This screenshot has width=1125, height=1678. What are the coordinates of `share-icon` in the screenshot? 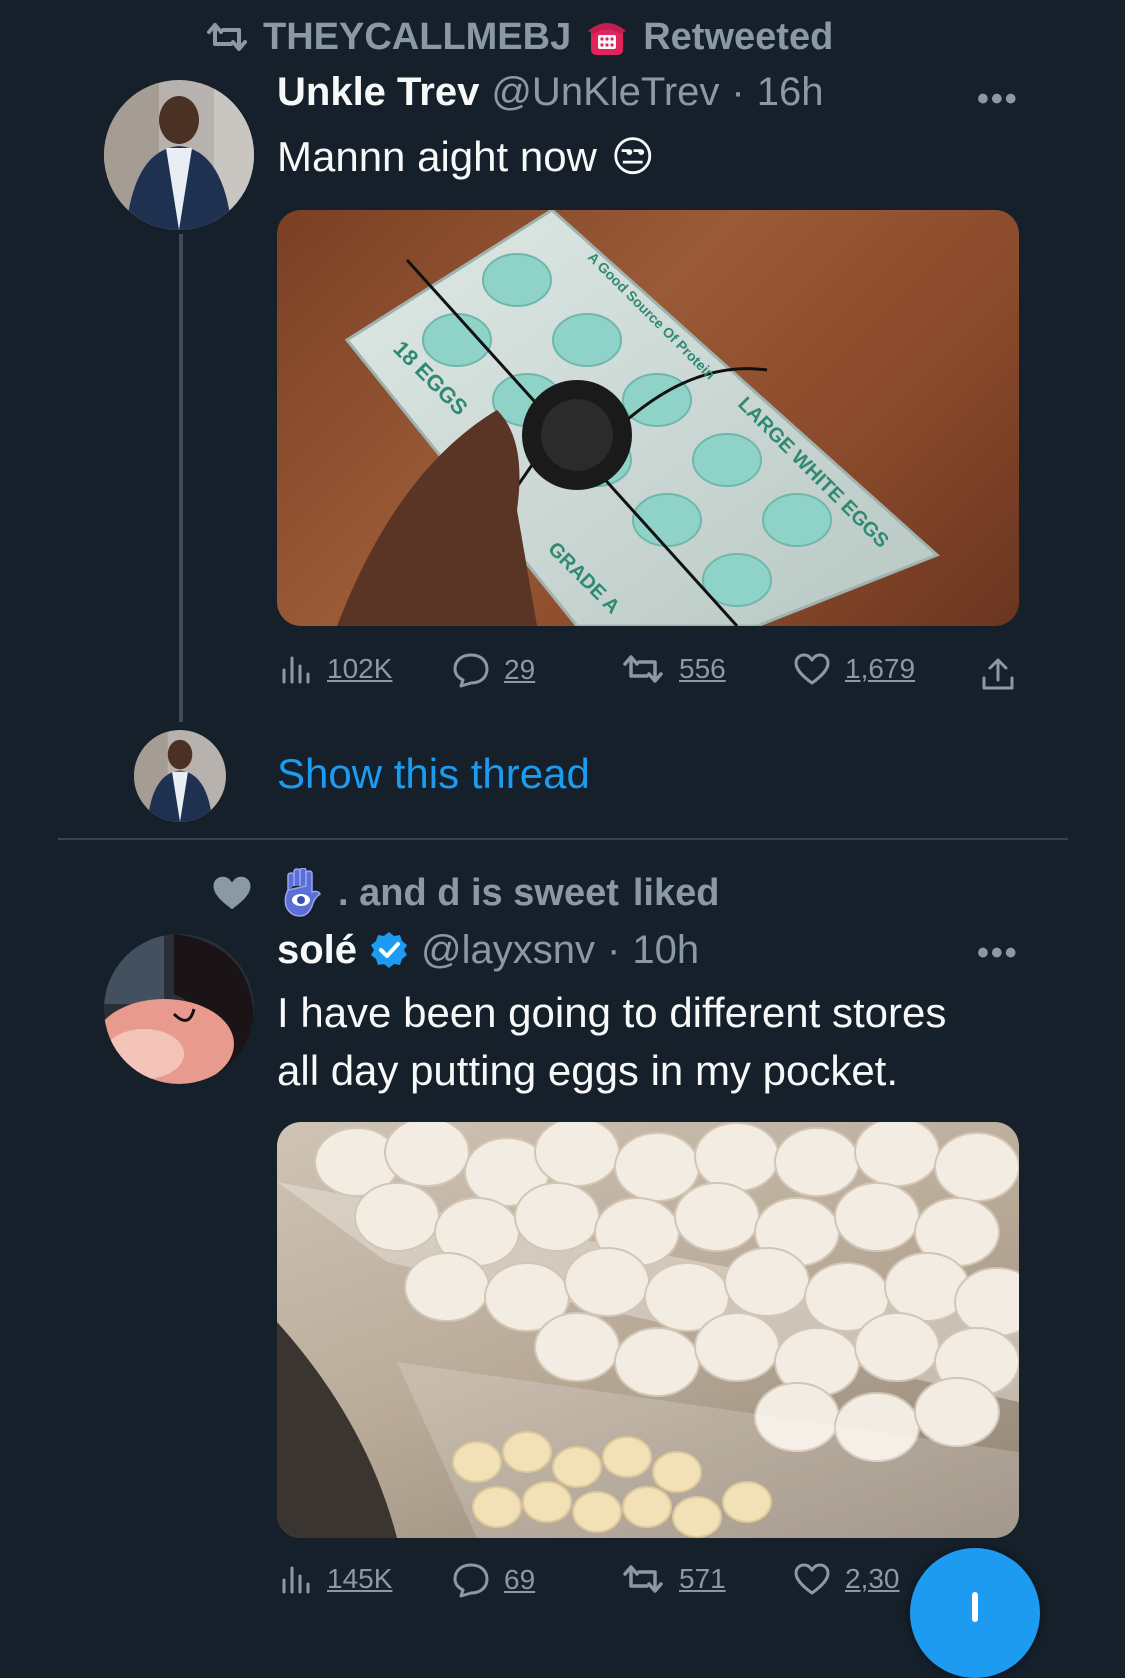 It's located at (998, 676).